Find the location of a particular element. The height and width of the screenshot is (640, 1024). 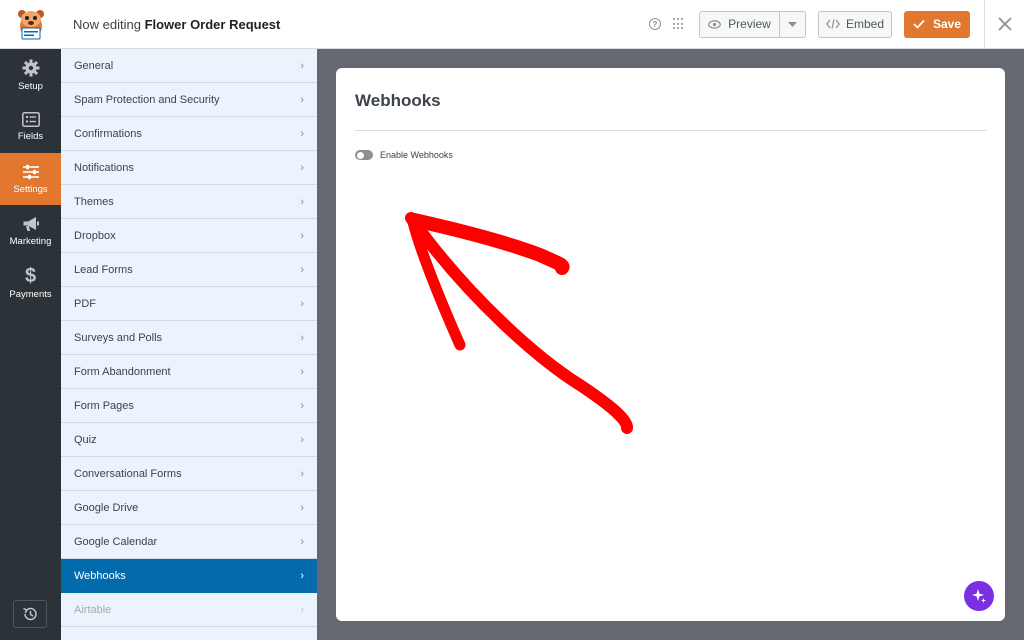

save-label: Save is located at coordinates (947, 24).